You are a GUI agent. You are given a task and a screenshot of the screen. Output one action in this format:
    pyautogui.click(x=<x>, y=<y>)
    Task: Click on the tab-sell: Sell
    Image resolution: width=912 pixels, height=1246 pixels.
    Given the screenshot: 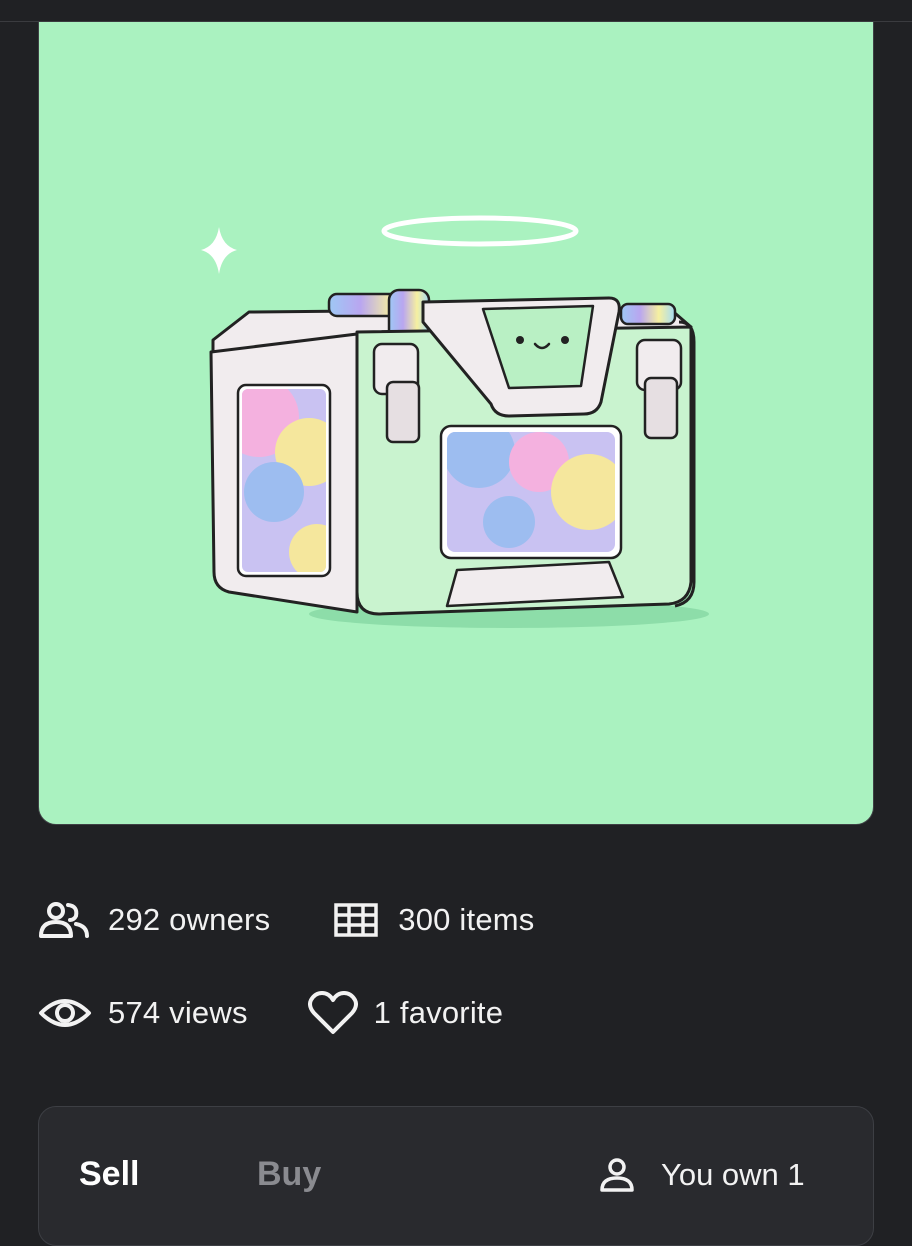 What is the action you would take?
    pyautogui.click(x=109, y=1174)
    